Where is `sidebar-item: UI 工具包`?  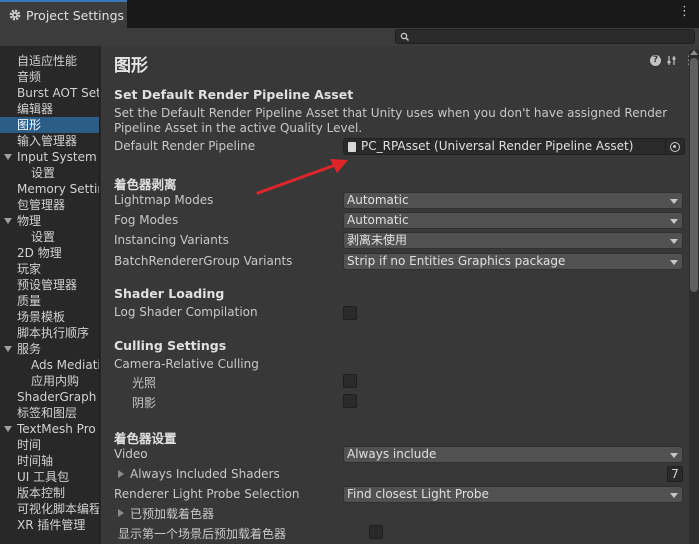 sidebar-item: UI 工具包 is located at coordinates (49, 477).